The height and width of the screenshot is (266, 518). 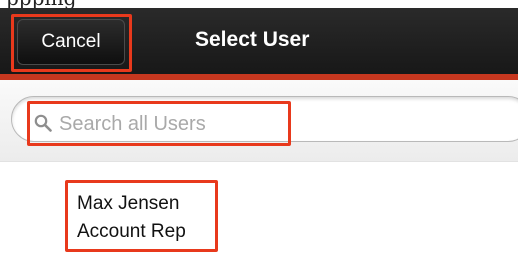 I want to click on user-name: Max Jensen, so click(x=128, y=203).